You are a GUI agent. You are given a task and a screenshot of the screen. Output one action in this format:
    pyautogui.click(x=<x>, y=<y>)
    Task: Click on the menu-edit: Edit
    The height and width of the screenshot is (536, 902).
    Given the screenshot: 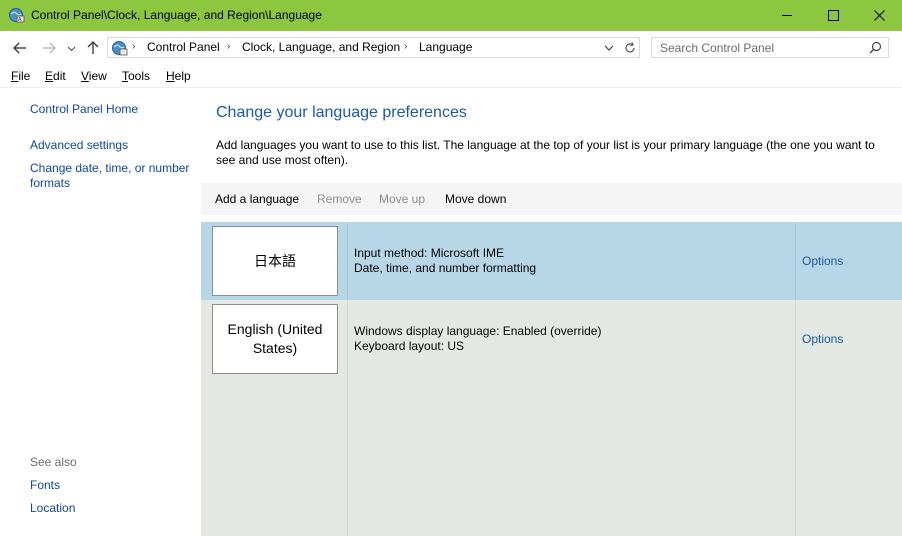 What is the action you would take?
    pyautogui.click(x=55, y=76)
    